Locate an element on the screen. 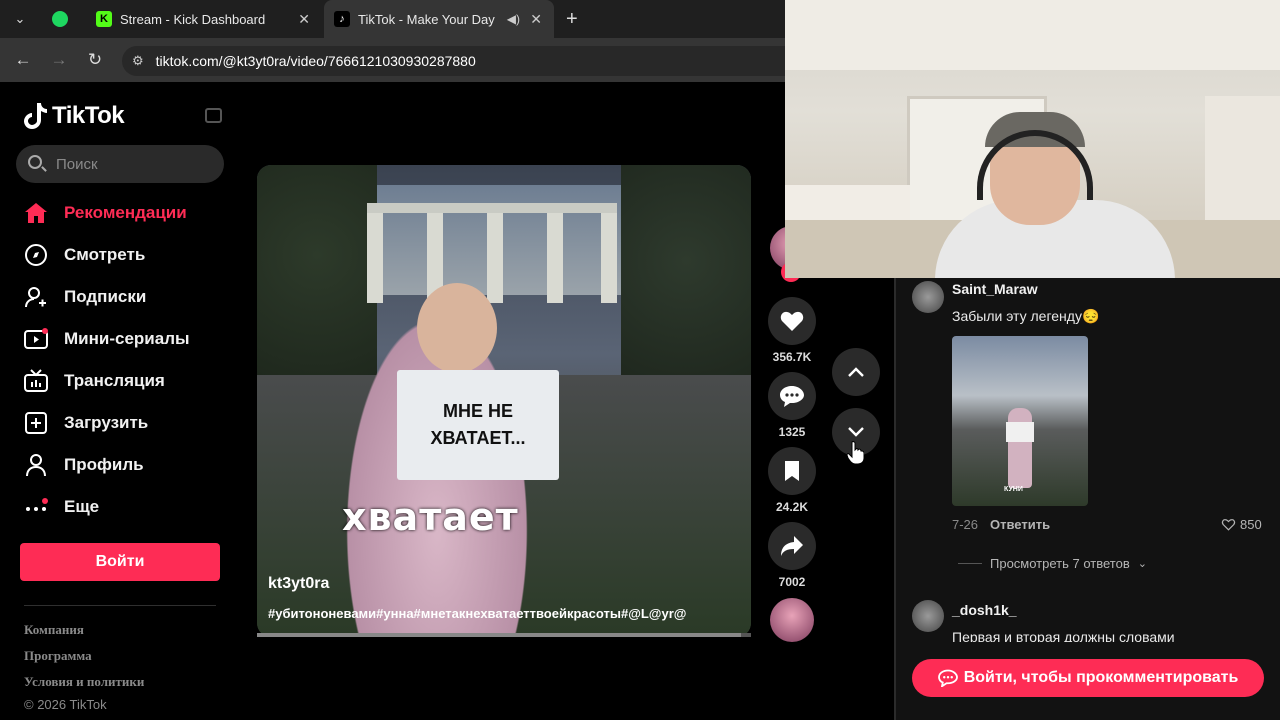 This screenshot has height=720, width=1280. reply-button: Ответить is located at coordinates (1020, 524).